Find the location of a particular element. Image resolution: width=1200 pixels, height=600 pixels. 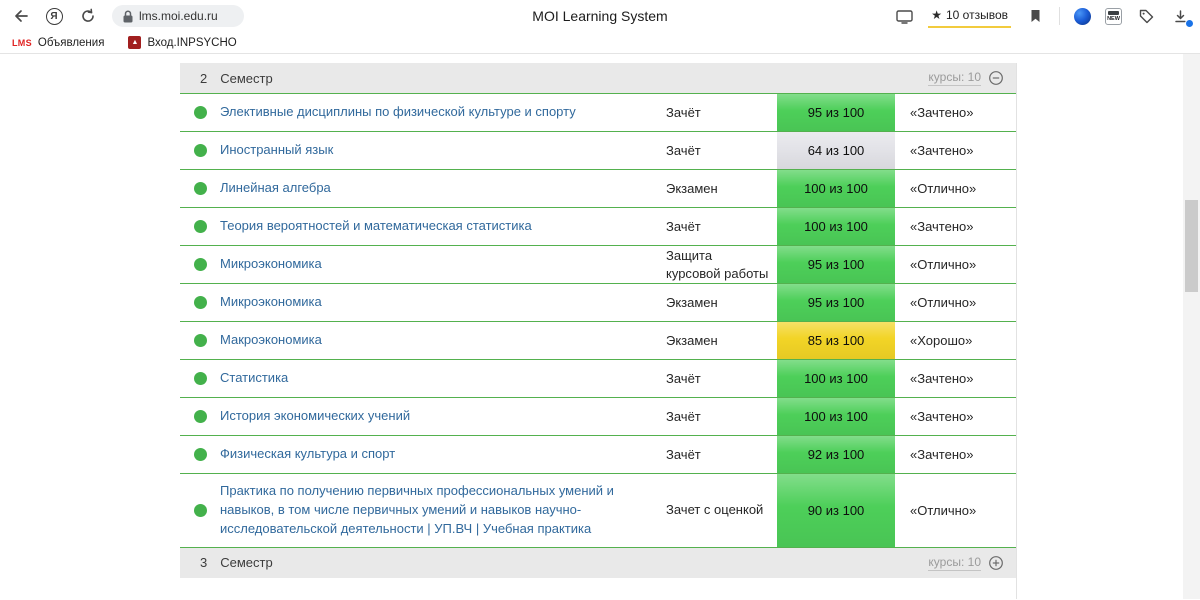

back-button is located at coordinates (20, 16).